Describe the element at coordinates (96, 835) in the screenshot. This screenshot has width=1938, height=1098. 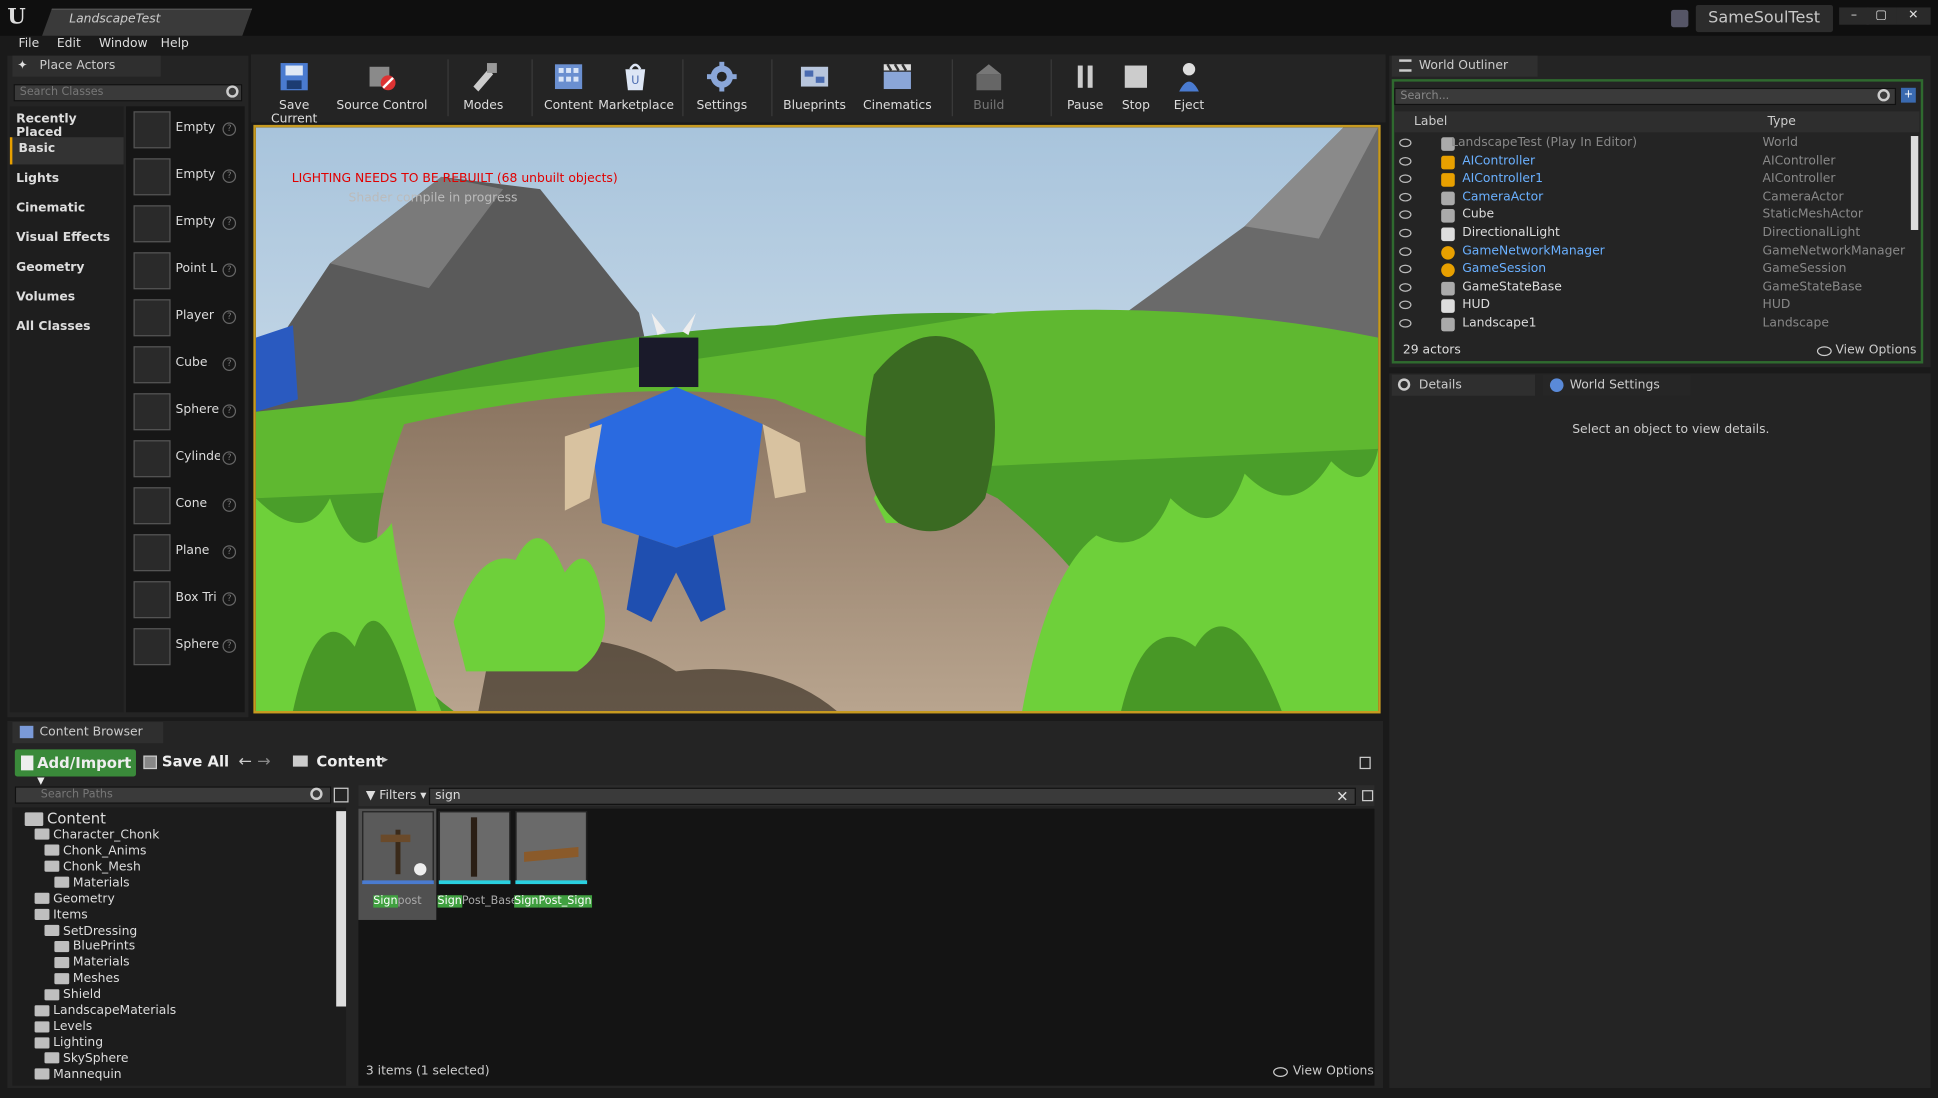
I see `folder-tree-item: Character_Chonk` at that location.